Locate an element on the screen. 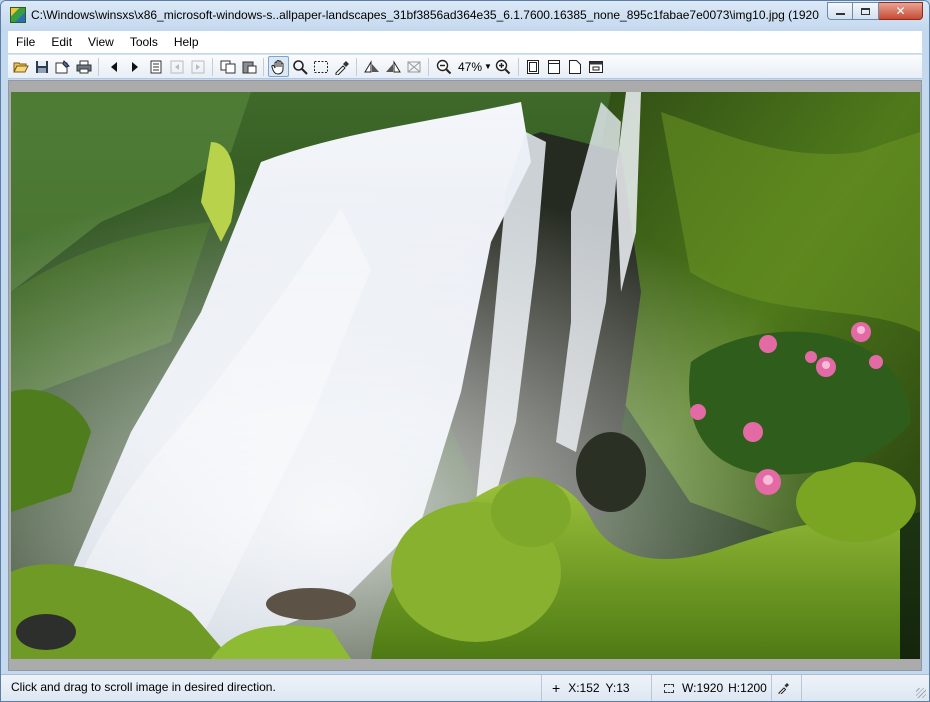  selection-size-icon is located at coordinates (669, 688).